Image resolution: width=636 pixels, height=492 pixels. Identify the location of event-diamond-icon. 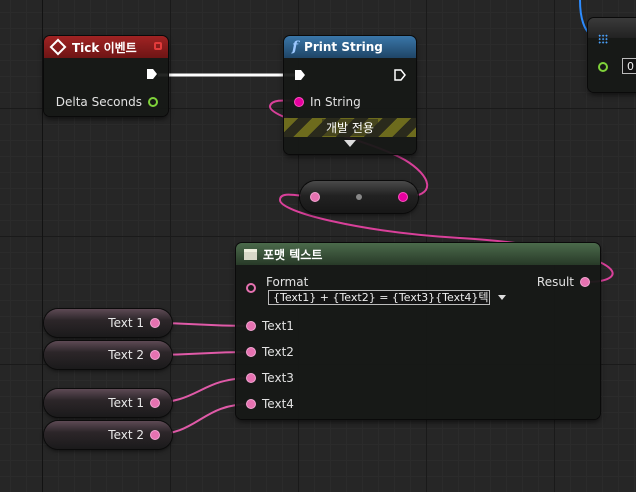
(58, 47).